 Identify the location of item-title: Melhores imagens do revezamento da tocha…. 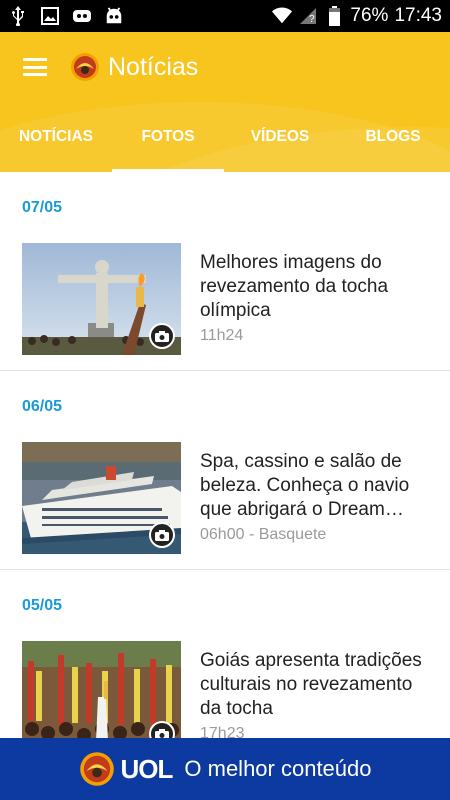
(314, 287).